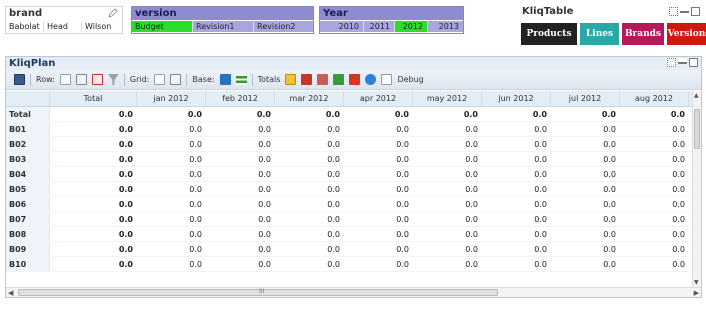 This screenshot has height=336, width=706. Describe the element at coordinates (223, 26) in the screenshot. I see `version-value: Revision1` at that location.